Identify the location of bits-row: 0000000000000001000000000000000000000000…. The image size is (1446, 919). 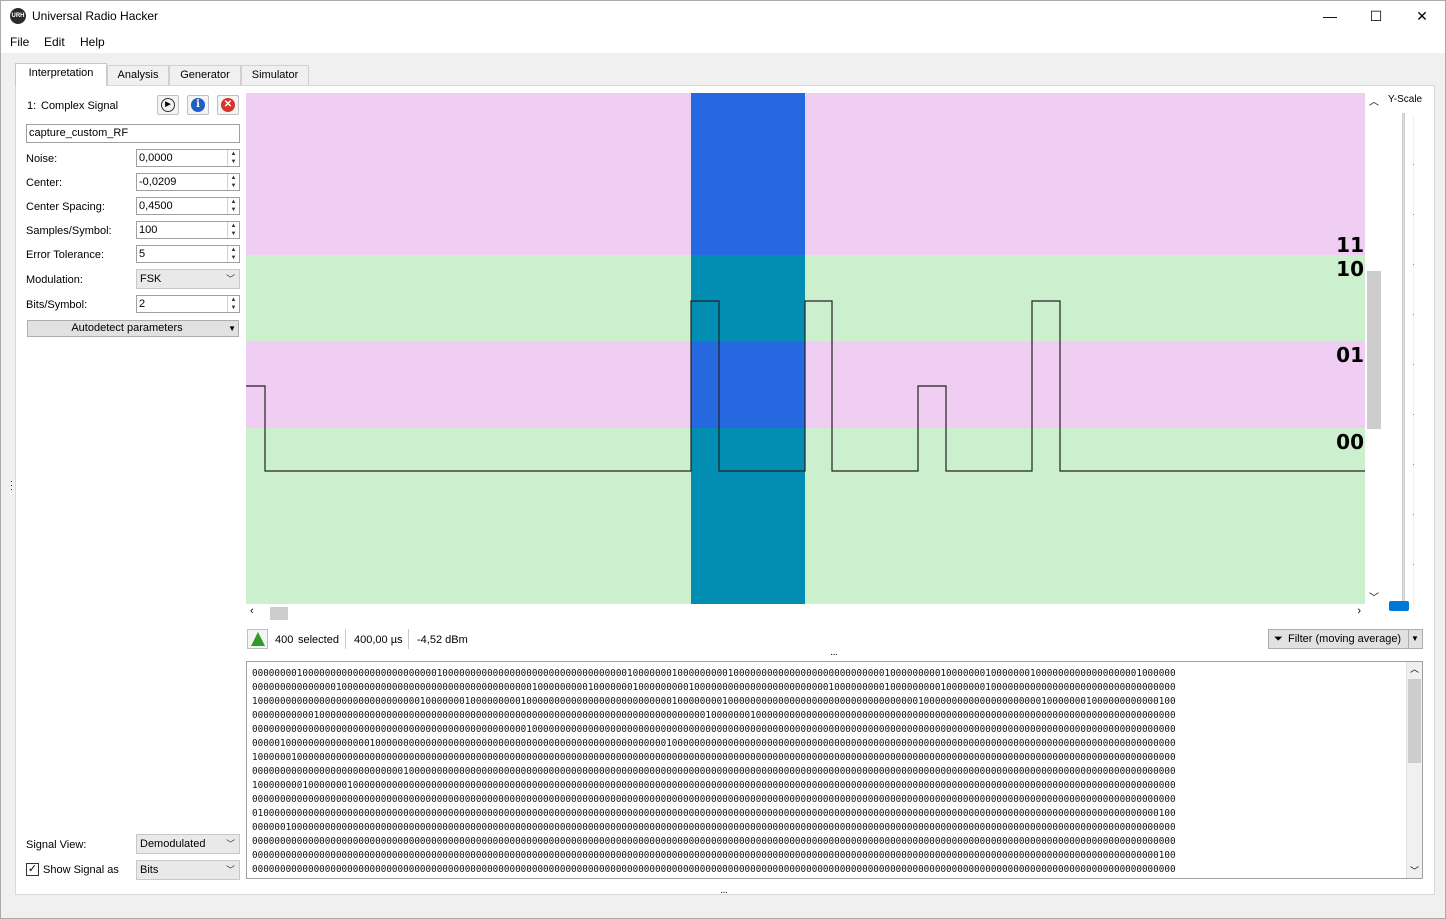
(714, 687).